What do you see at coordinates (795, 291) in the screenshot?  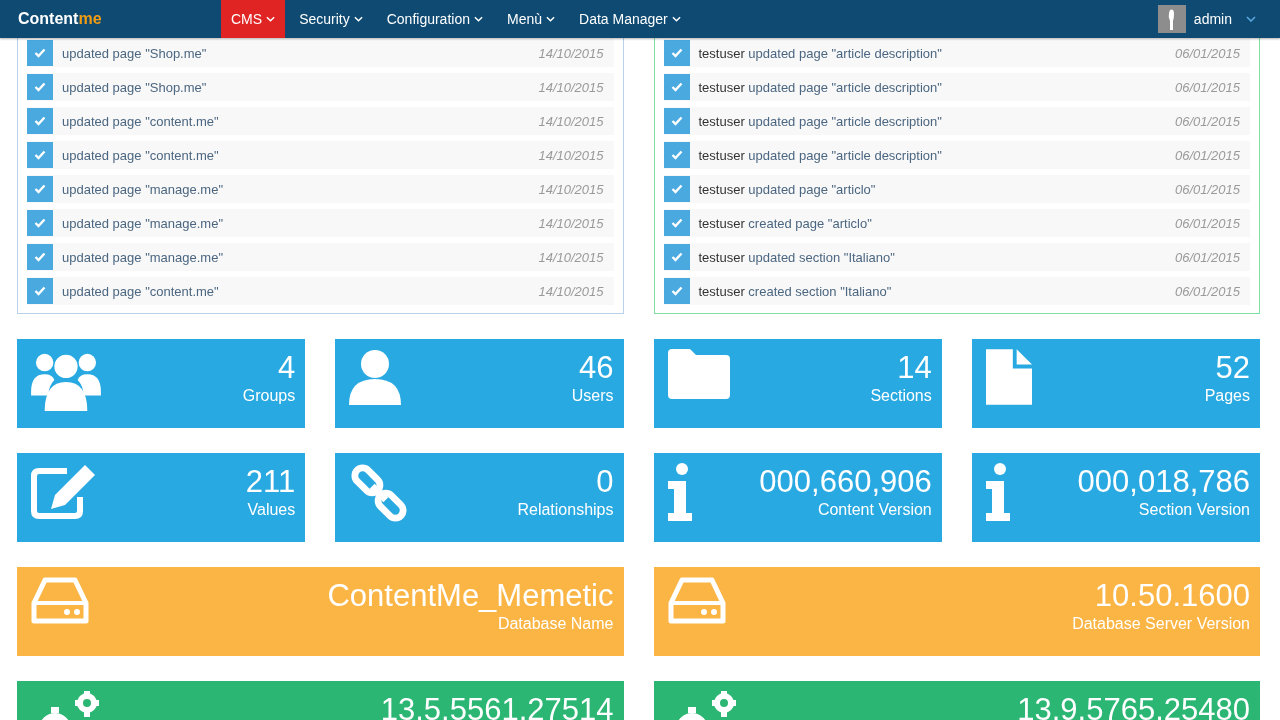 I see `activity-text: testuser created section "Italiano"` at bounding box center [795, 291].